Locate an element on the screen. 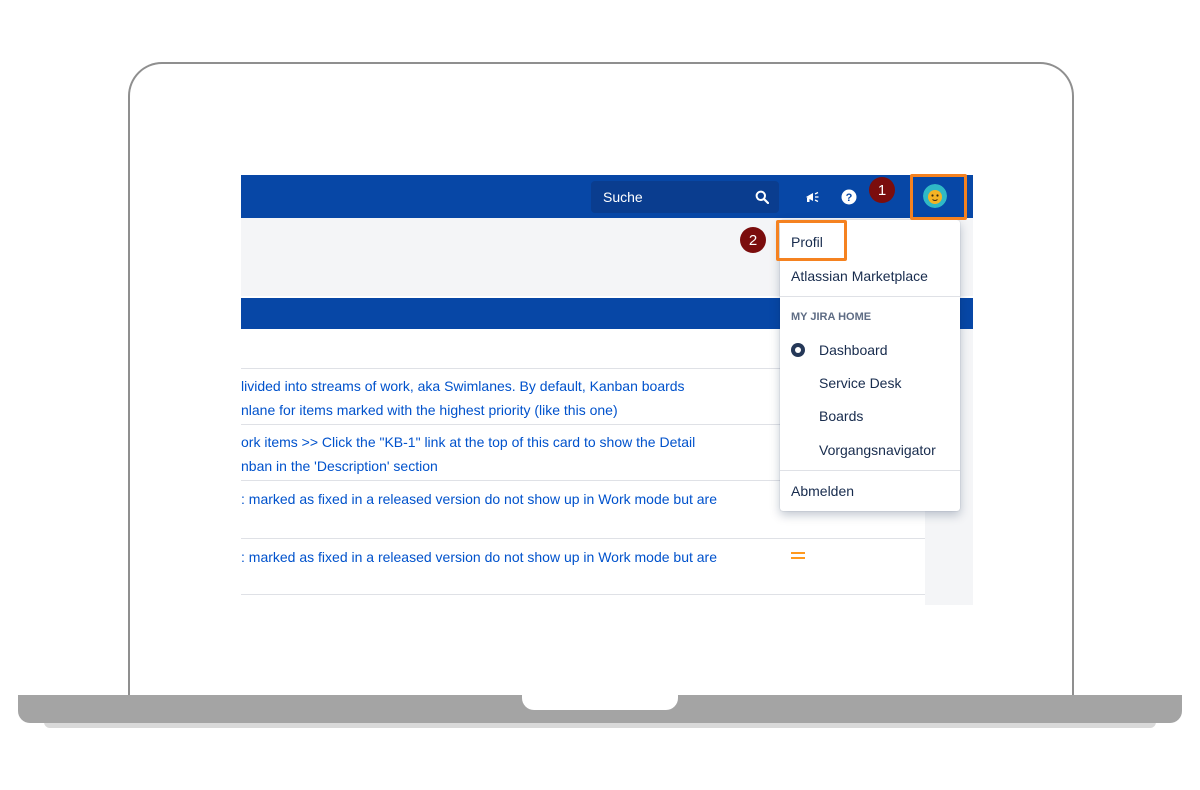 The height and width of the screenshot is (790, 1200). laptop-notch is located at coordinates (600, 702).